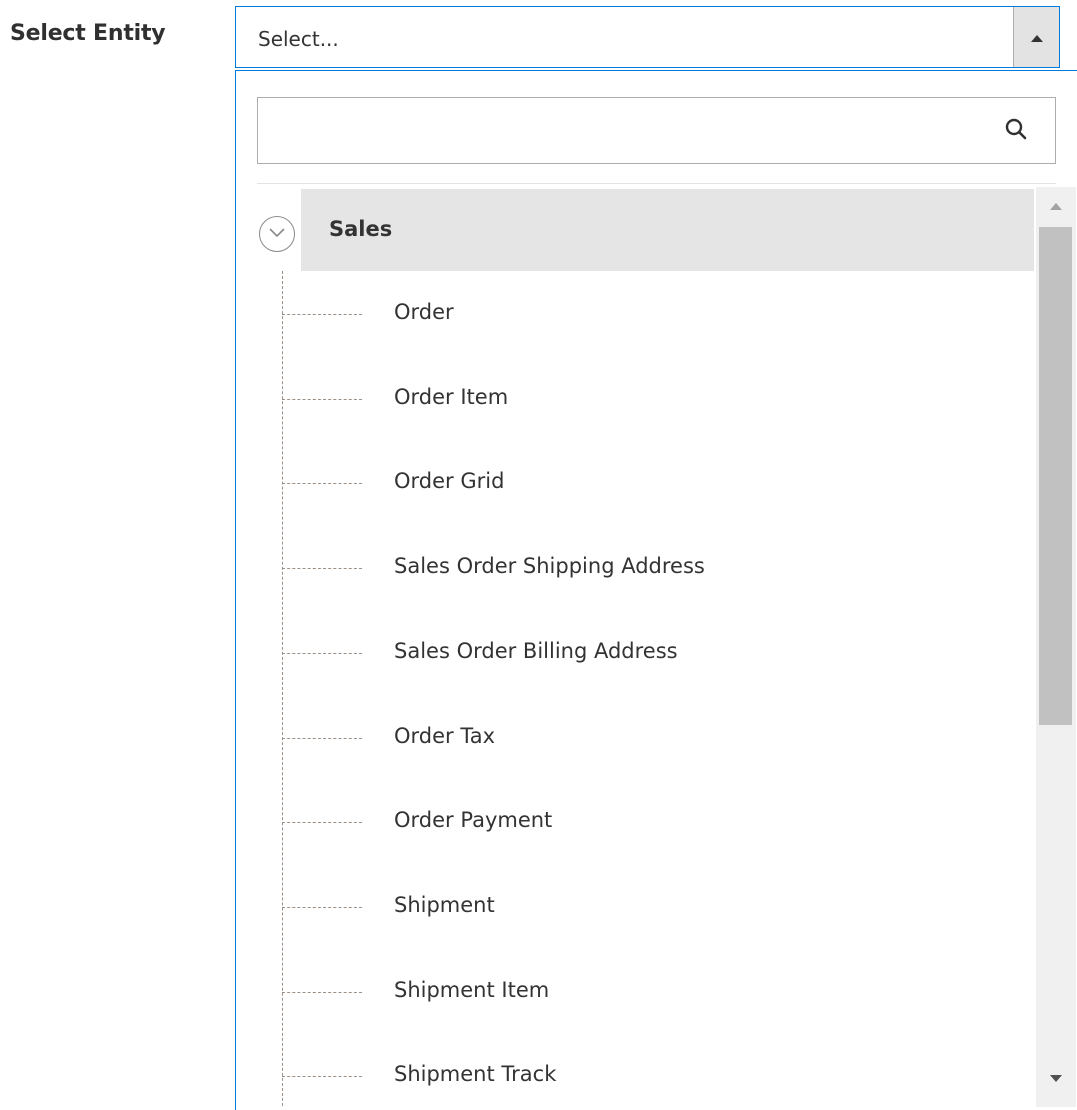 Image resolution: width=1077 pixels, height=1110 pixels. What do you see at coordinates (424, 312) in the screenshot?
I see `tree-item-label: Order` at bounding box center [424, 312].